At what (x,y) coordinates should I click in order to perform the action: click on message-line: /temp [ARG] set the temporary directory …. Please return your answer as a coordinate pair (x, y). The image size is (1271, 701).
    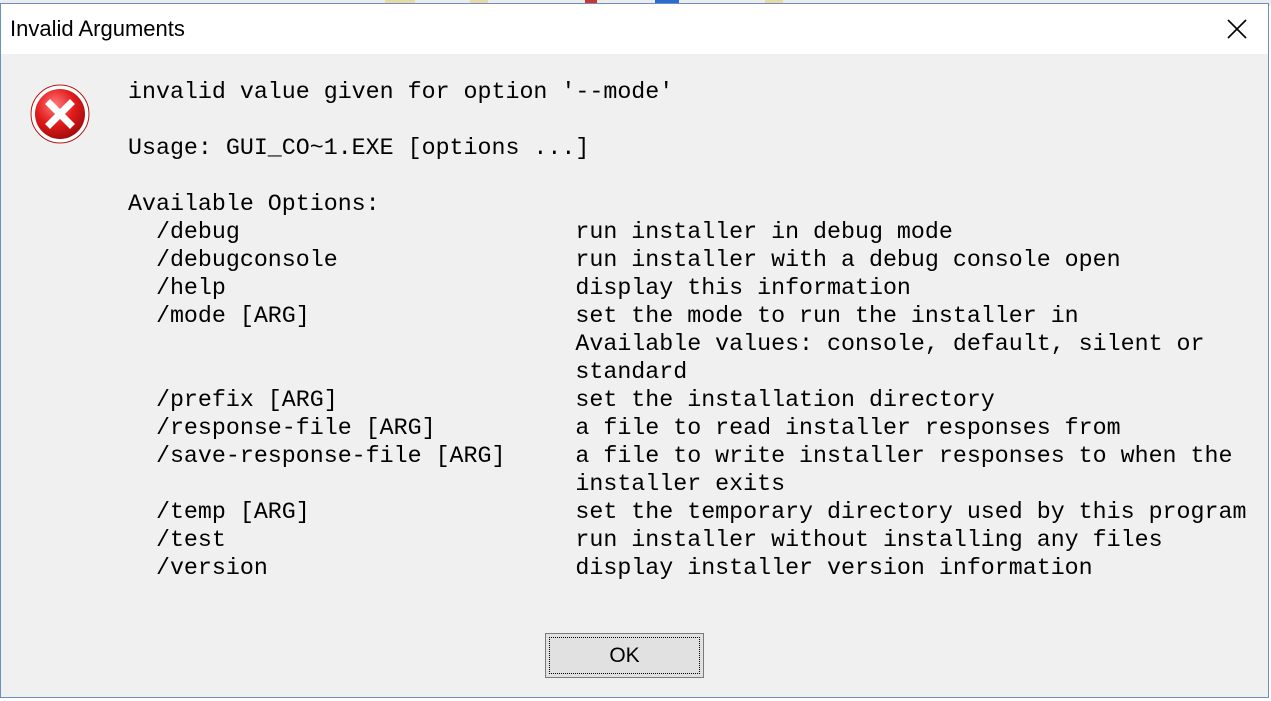
    Looking at the image, I should click on (687, 512).